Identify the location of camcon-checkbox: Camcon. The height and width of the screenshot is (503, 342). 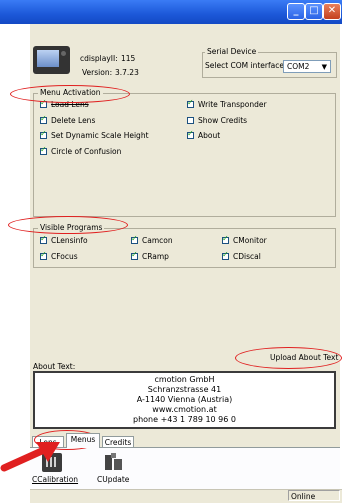
(152, 239).